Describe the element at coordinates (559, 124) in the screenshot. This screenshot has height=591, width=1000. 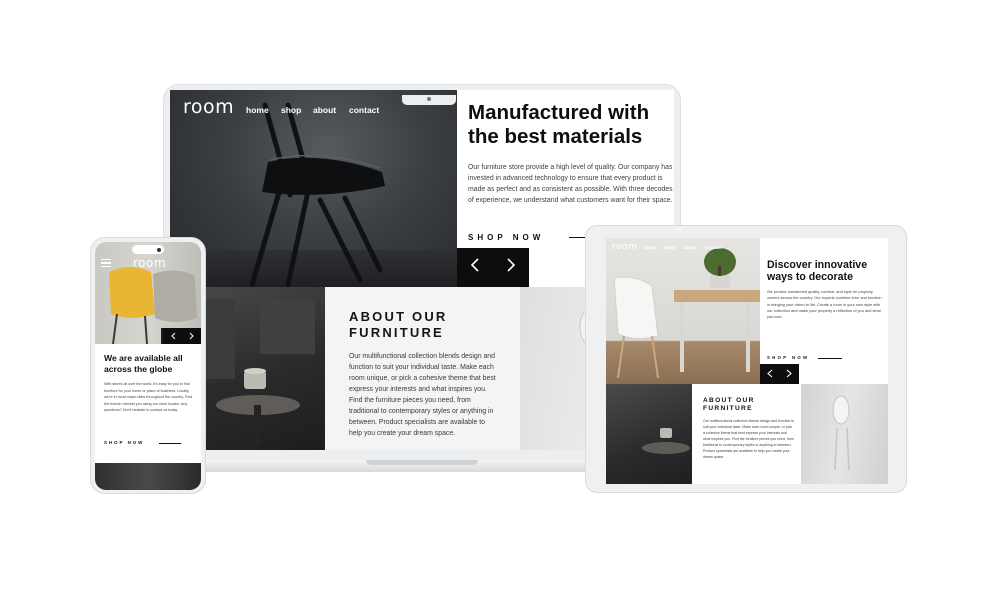
I see `hero-title: Manufactured with the best materials` at that location.